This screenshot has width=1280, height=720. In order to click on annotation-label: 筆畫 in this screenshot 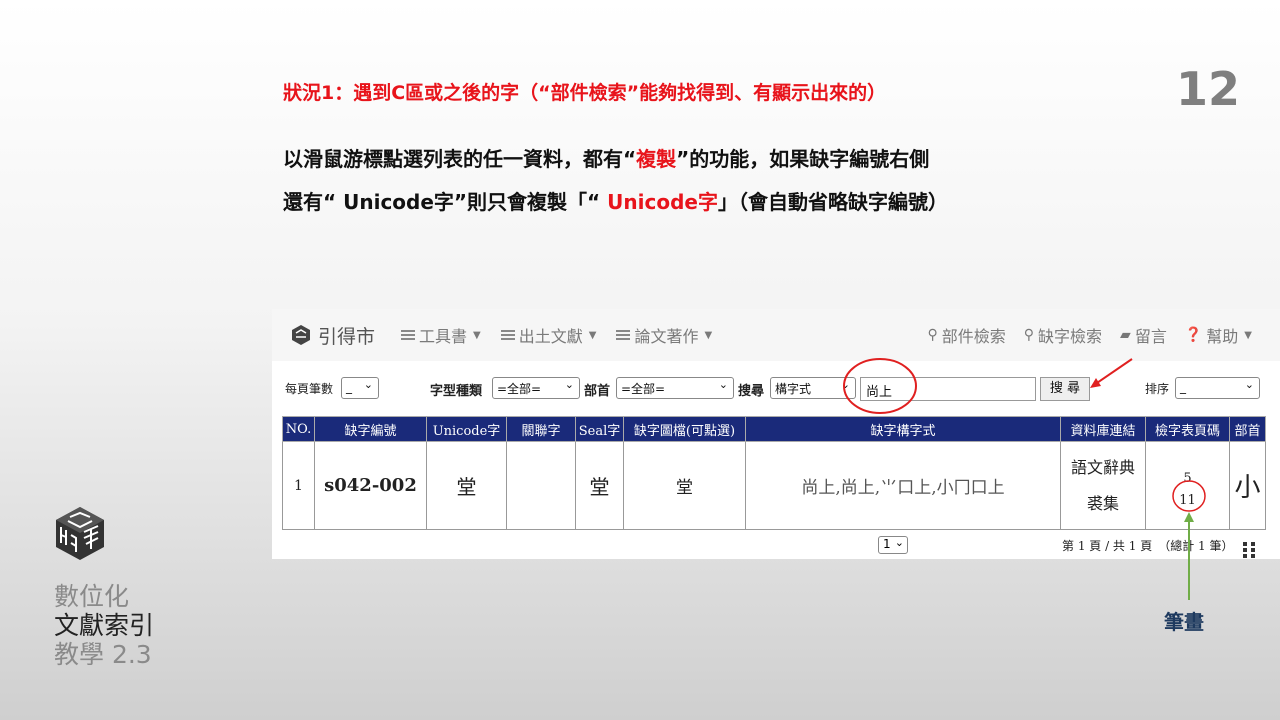, I will do `click(1184, 622)`.